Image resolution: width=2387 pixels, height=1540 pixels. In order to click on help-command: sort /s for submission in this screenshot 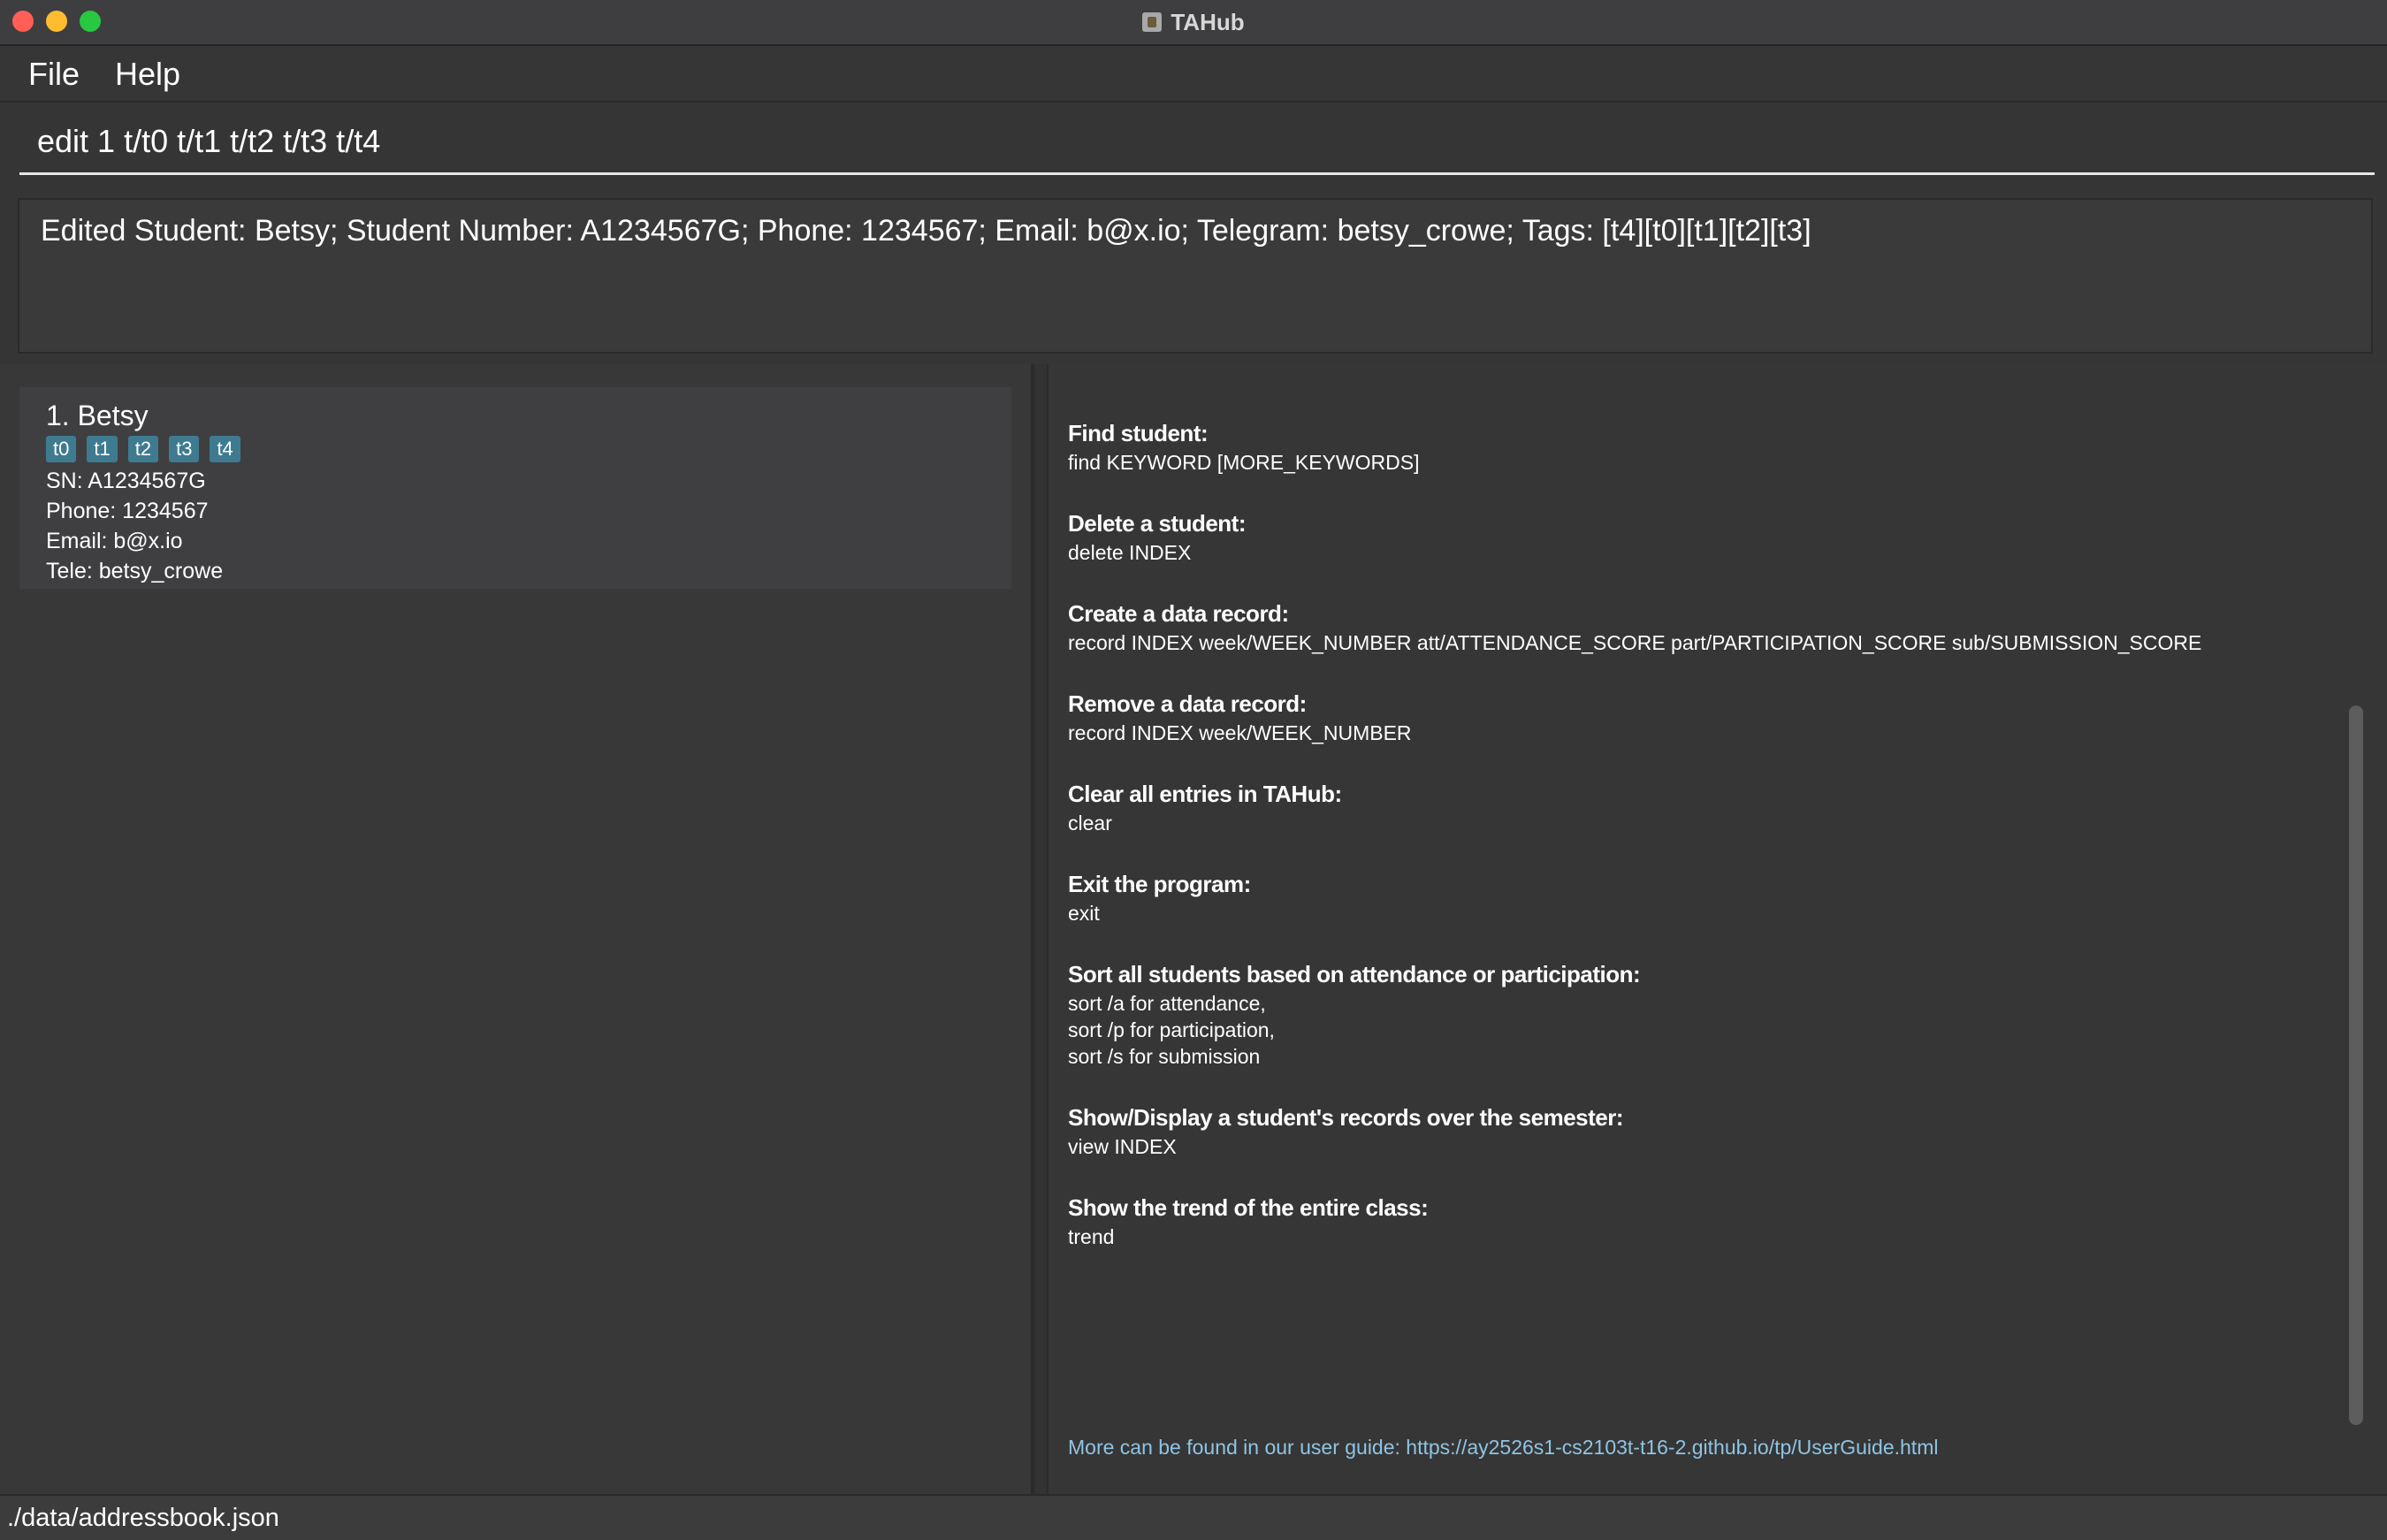, I will do `click(1164, 1056)`.